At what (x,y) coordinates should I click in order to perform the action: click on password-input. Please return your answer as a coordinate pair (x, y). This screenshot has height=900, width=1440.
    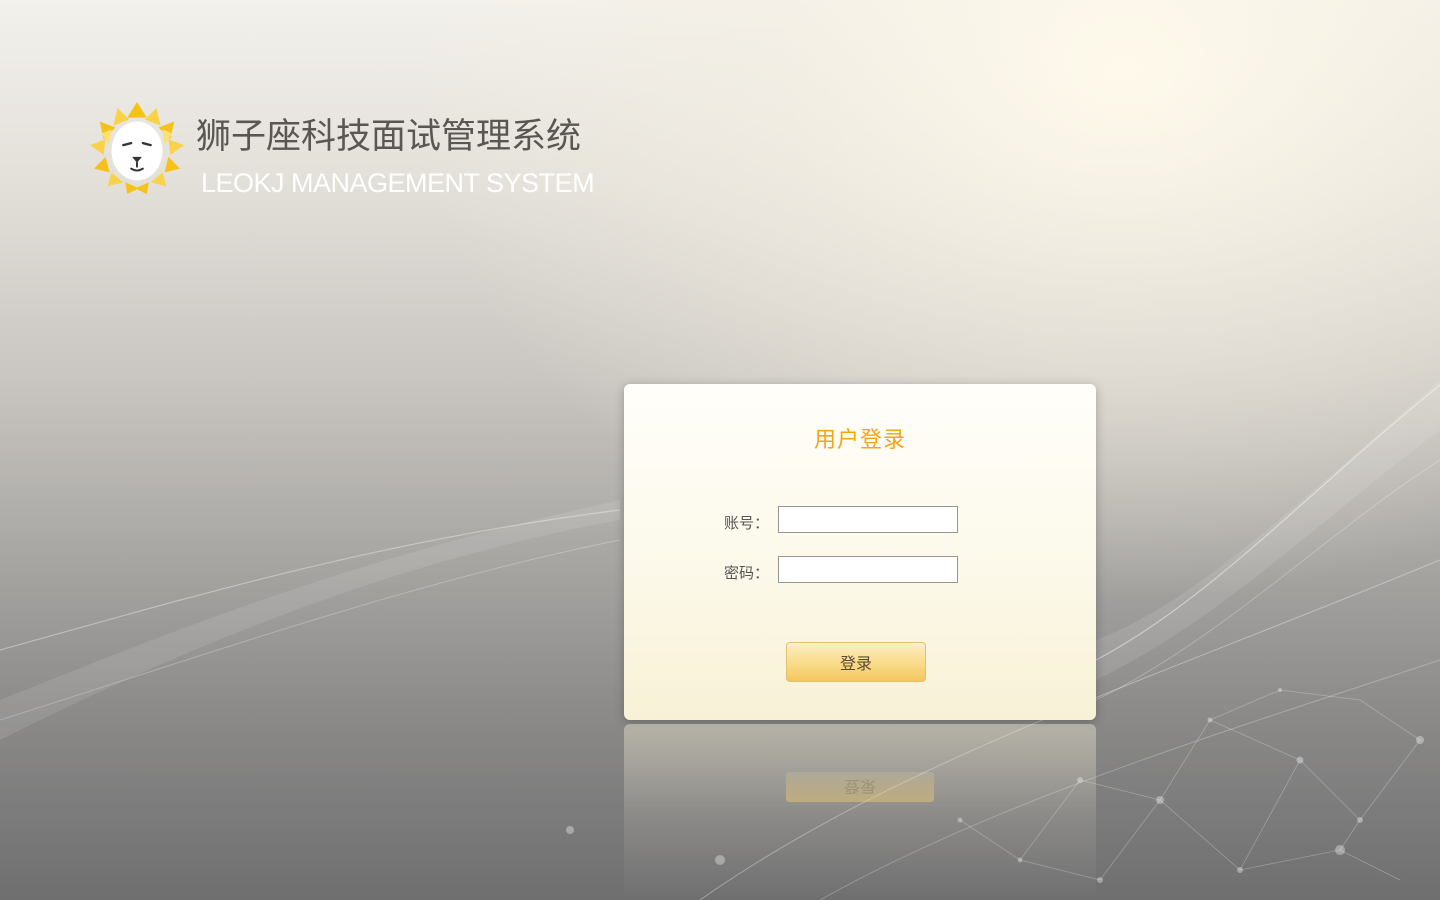
    Looking at the image, I should click on (868, 569).